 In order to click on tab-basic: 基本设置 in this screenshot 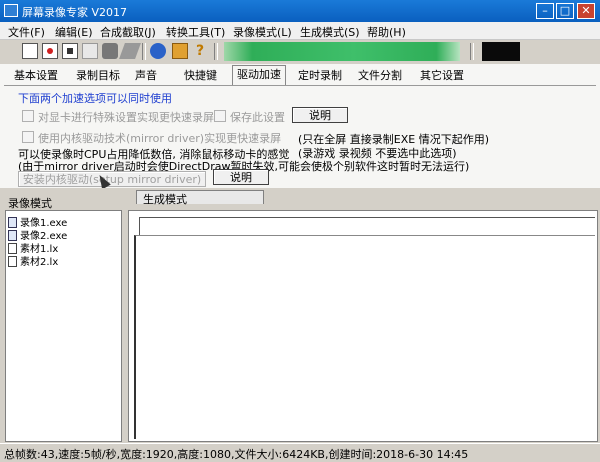, I will do `click(36, 75)`.